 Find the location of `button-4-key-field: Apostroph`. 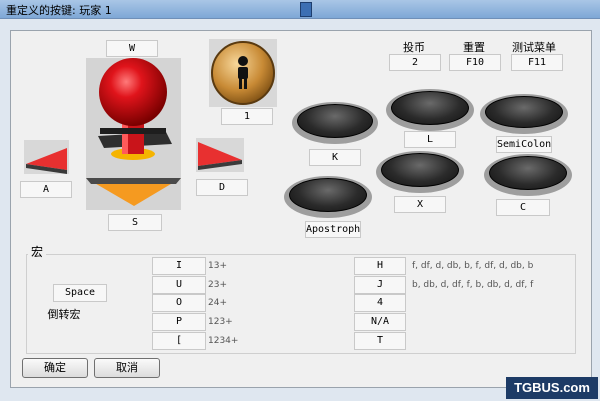

button-4-key-field: Apostroph is located at coordinates (333, 229).